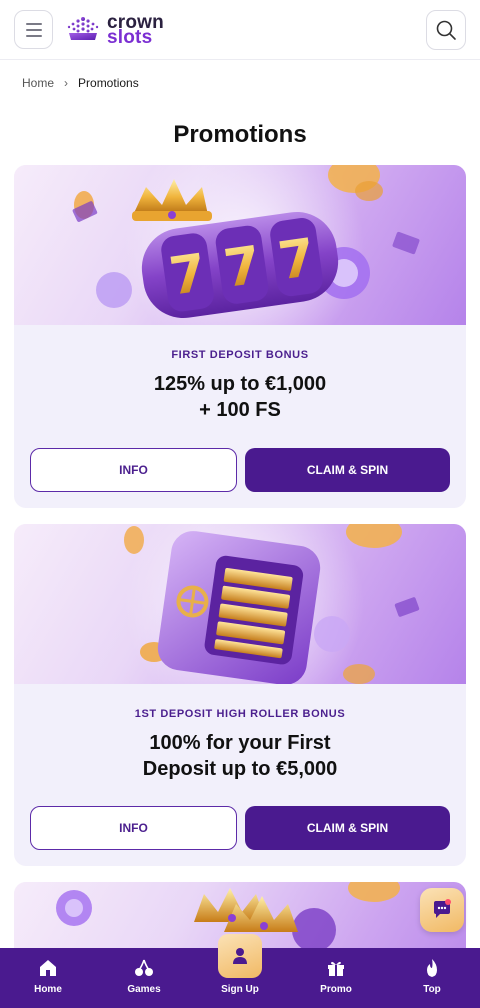 The width and height of the screenshot is (480, 1008). What do you see at coordinates (144, 989) in the screenshot?
I see `nav-label: Games` at bounding box center [144, 989].